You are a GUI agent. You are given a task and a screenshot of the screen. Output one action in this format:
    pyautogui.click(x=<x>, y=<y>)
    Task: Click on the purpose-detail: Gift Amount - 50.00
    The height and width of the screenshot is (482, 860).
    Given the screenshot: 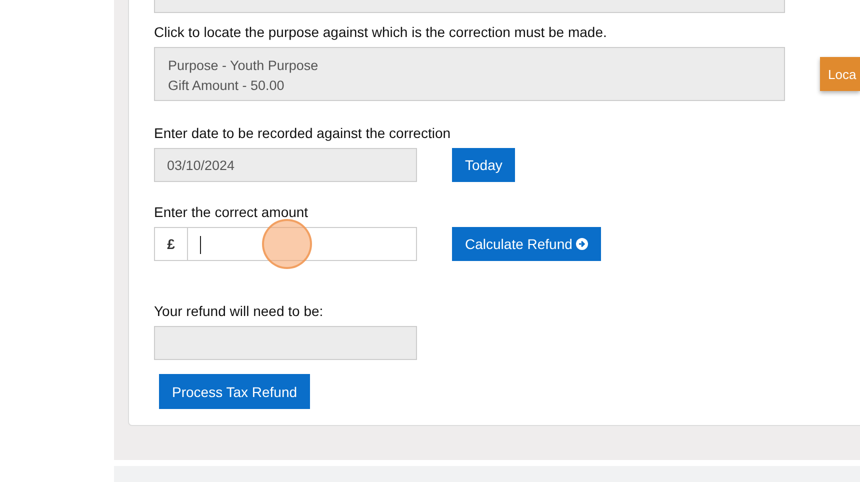 What is the action you would take?
    pyautogui.click(x=227, y=86)
    